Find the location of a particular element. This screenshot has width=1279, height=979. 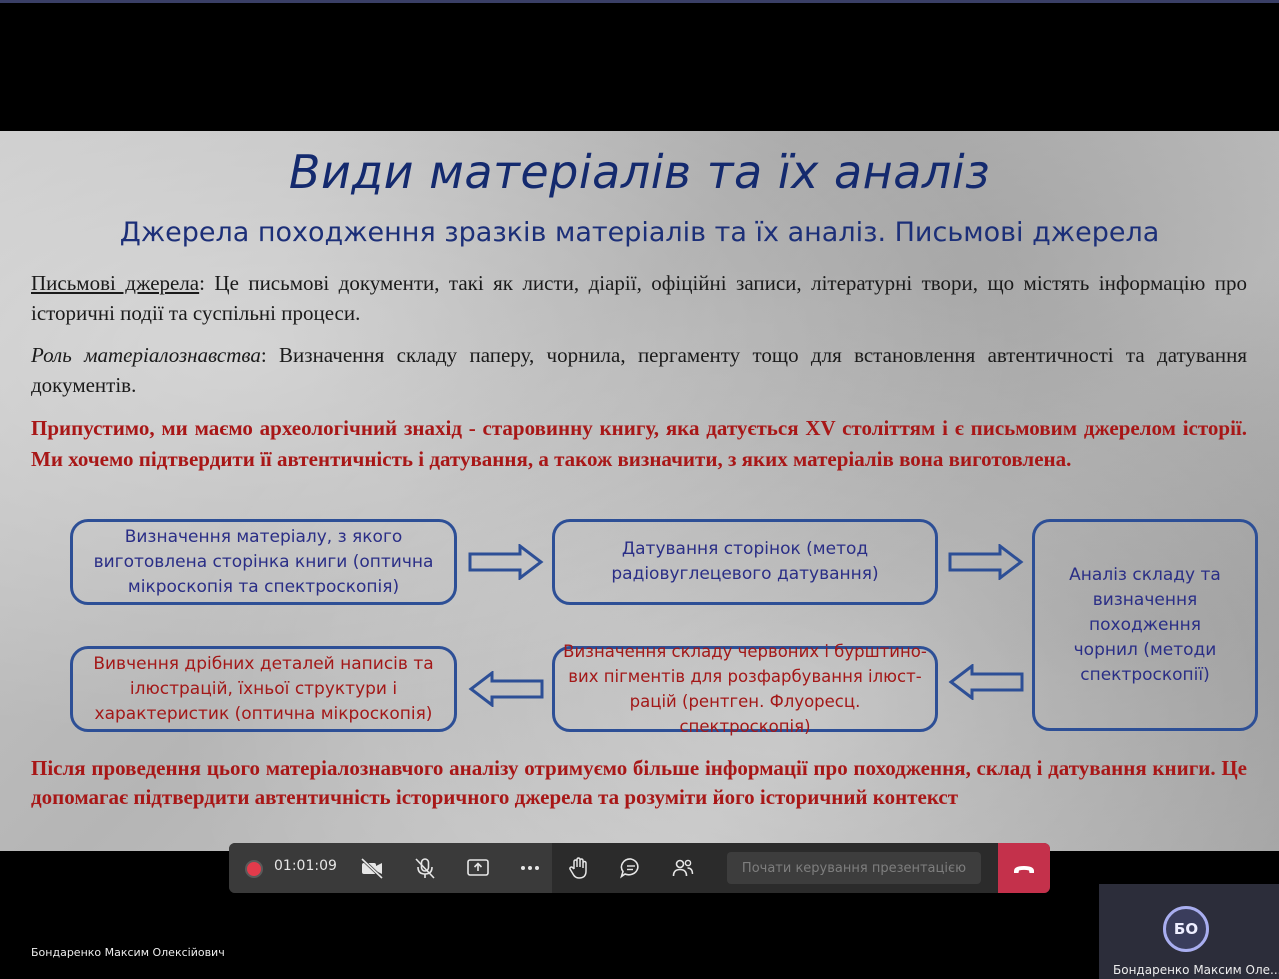

meeting-control-bar: 01:01:09 Почати керування презентацією is located at coordinates (639, 868).